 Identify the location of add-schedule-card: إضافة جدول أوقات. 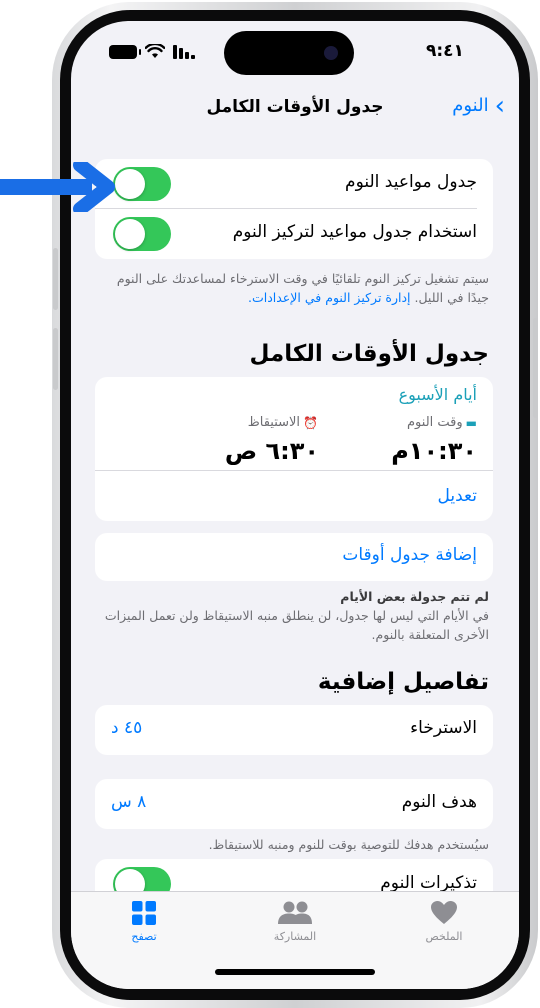
(294, 557).